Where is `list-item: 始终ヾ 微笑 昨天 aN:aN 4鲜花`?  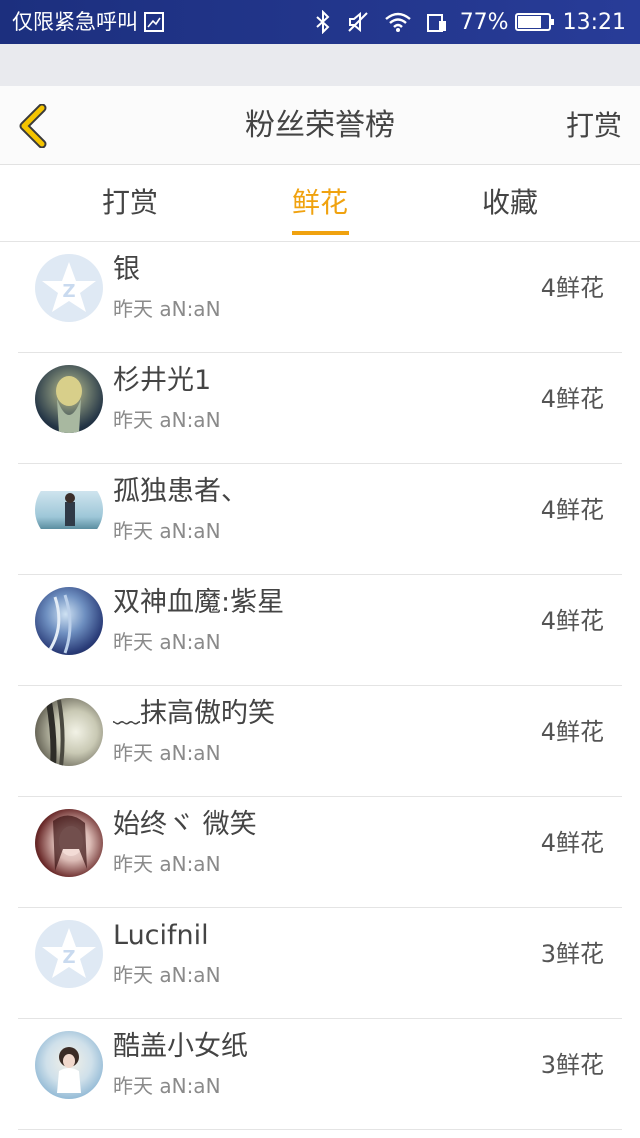 list-item: 始终ヾ 微笑 昨天 aN:aN 4鲜花 is located at coordinates (320, 852).